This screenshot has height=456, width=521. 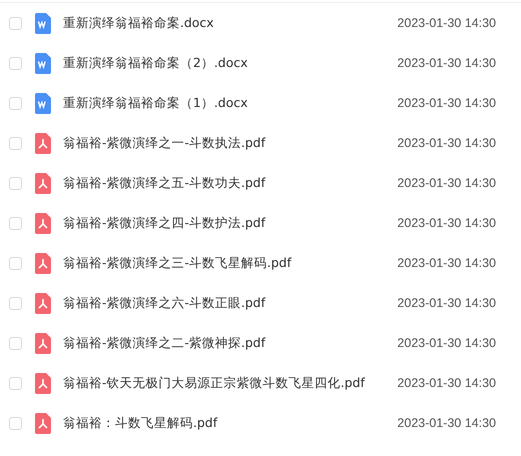 What do you see at coordinates (228, 23) in the screenshot?
I see `file-name: 重新演绎翁福裕命案.docx` at bounding box center [228, 23].